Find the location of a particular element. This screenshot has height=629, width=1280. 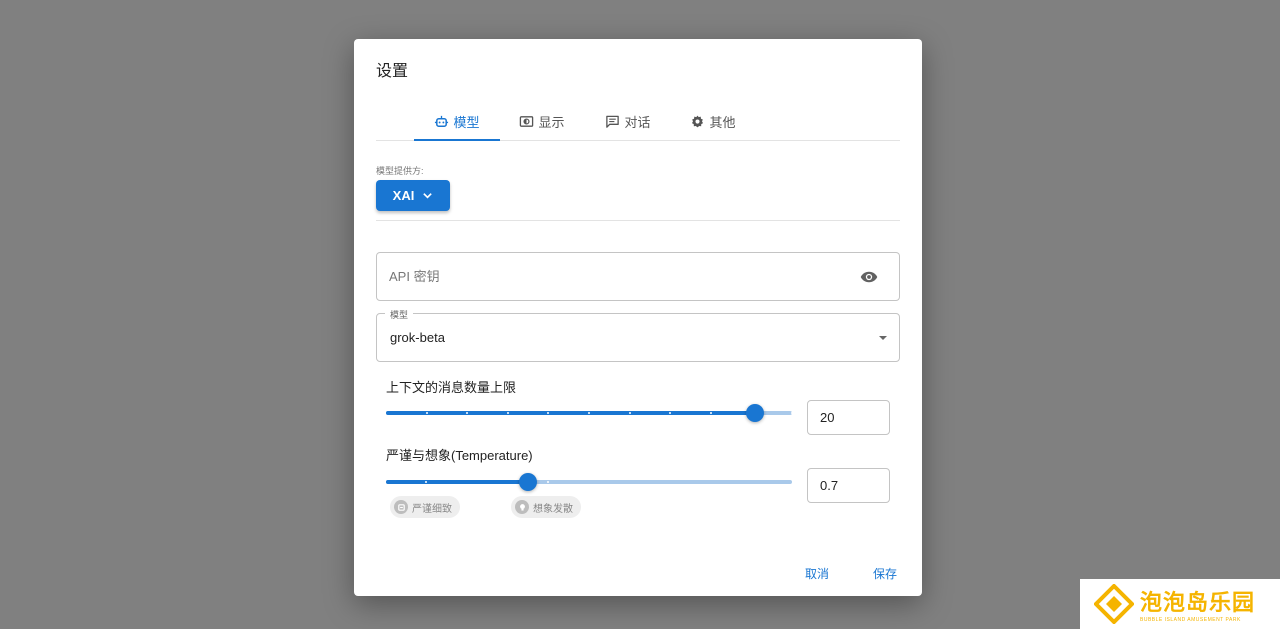

settings-tabs: 模型 显示 对话 其他 is located at coordinates (638, 122).